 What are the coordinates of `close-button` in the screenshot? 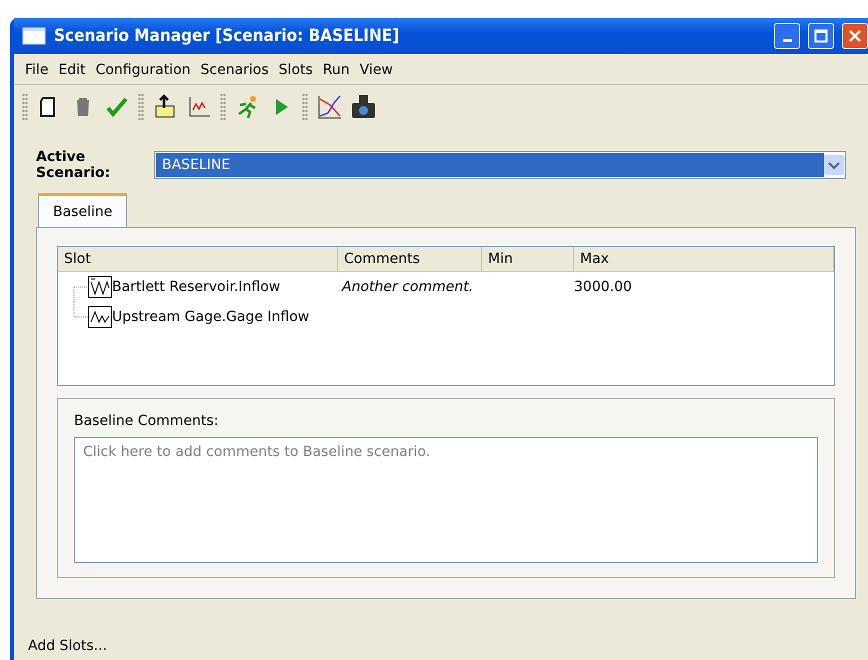 It's located at (855, 36).